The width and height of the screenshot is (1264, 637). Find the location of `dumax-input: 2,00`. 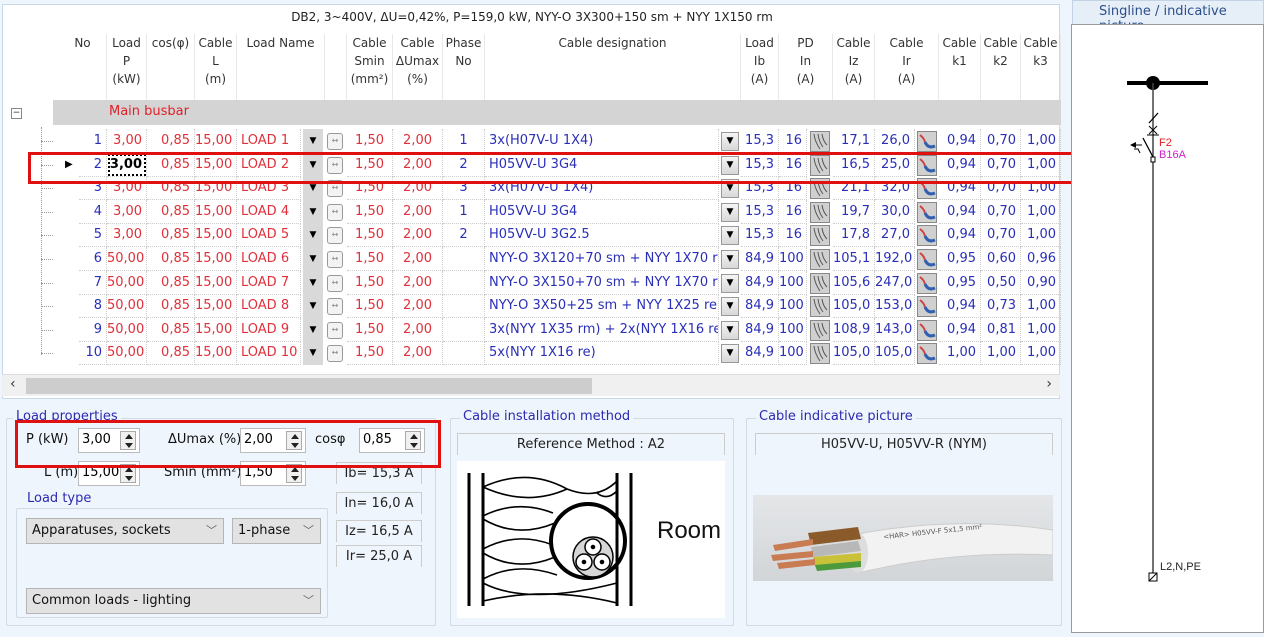

dumax-input: 2,00 is located at coordinates (273, 440).